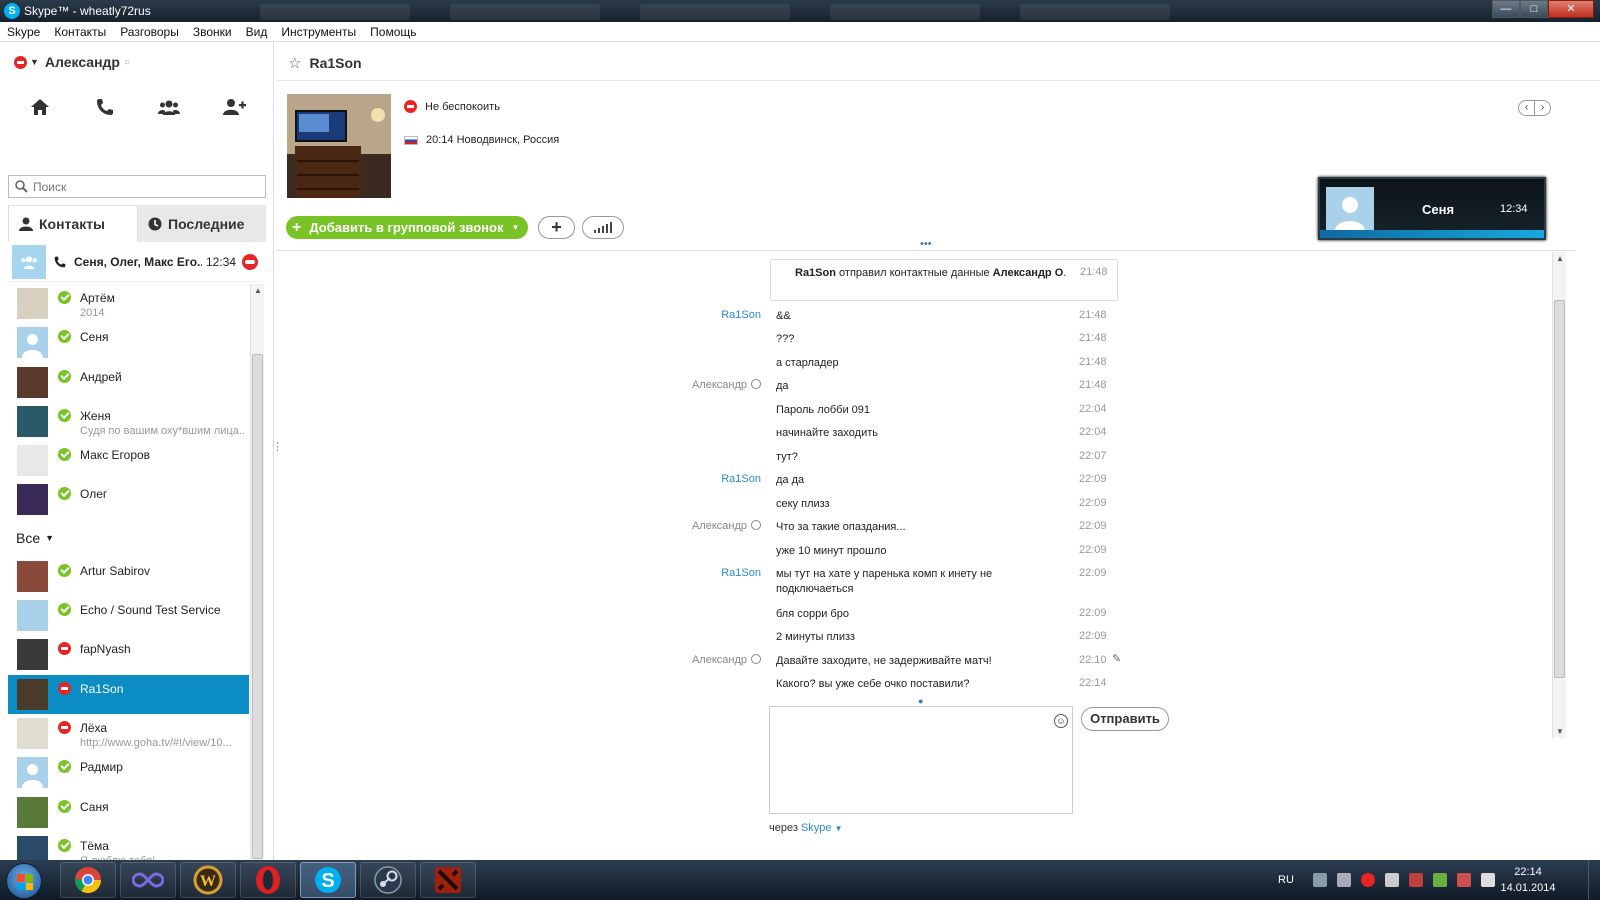 Image resolution: width=1600 pixels, height=900 pixels. What do you see at coordinates (128, 382) in the screenshot?
I see `contact-row: Андрей` at bounding box center [128, 382].